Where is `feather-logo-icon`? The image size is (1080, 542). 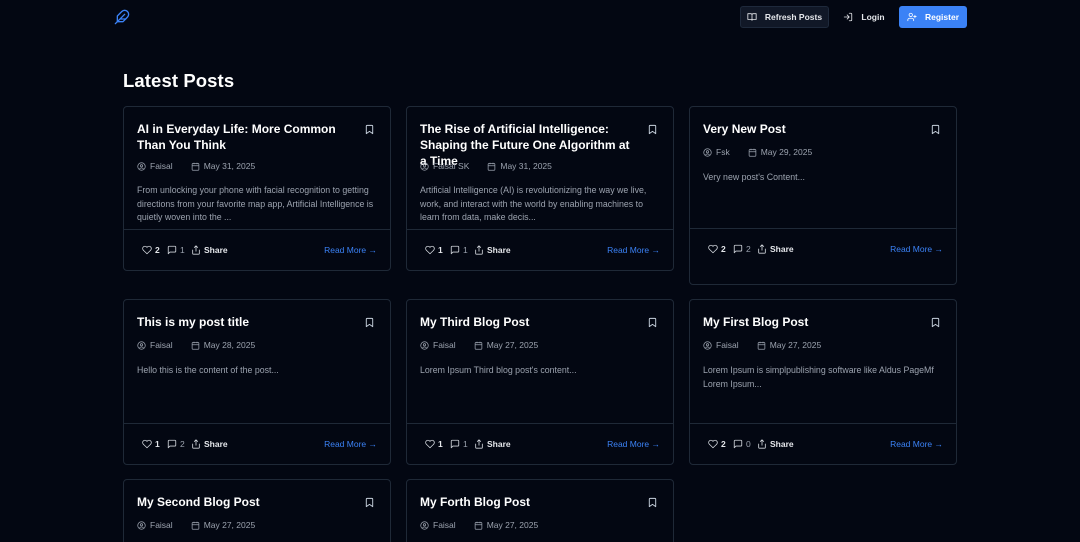 feather-logo-icon is located at coordinates (122, 17).